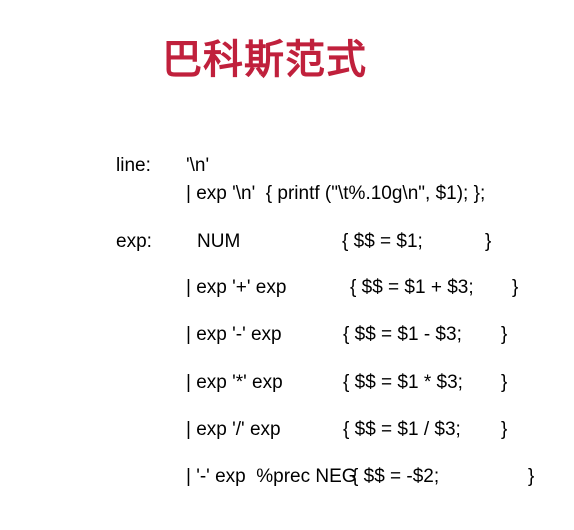 The height and width of the screenshot is (530, 574). What do you see at coordinates (271, 476) in the screenshot?
I see `exp-rule-pattern: | '-' exp %prec NEG` at bounding box center [271, 476].